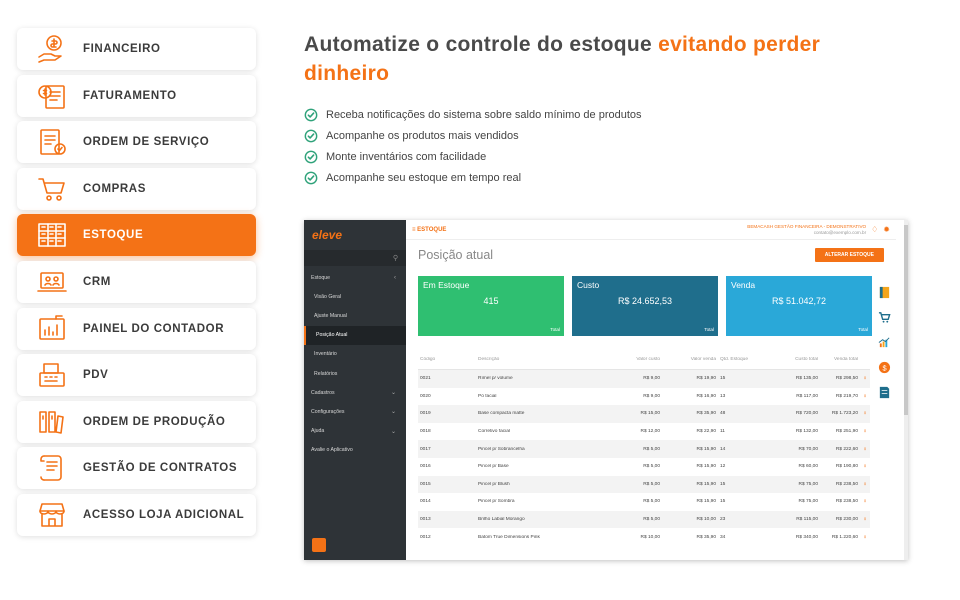 The width and height of the screenshot is (960, 600). Describe the element at coordinates (884, 317) in the screenshot. I see `cart-icon` at that location.